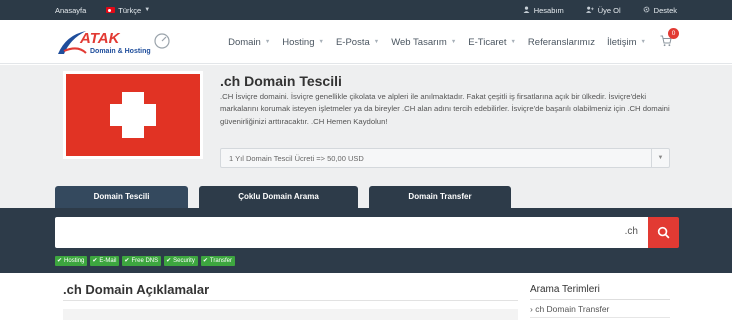 The width and height of the screenshot is (732, 320). What do you see at coordinates (548, 10) in the screenshot?
I see `account-label: Hesabım` at bounding box center [548, 10].